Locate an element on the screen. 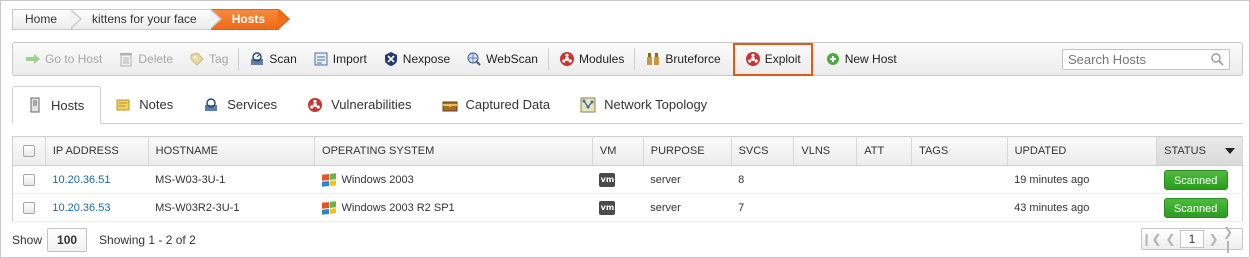 The image size is (1250, 258). column-att: ATT is located at coordinates (884, 151).